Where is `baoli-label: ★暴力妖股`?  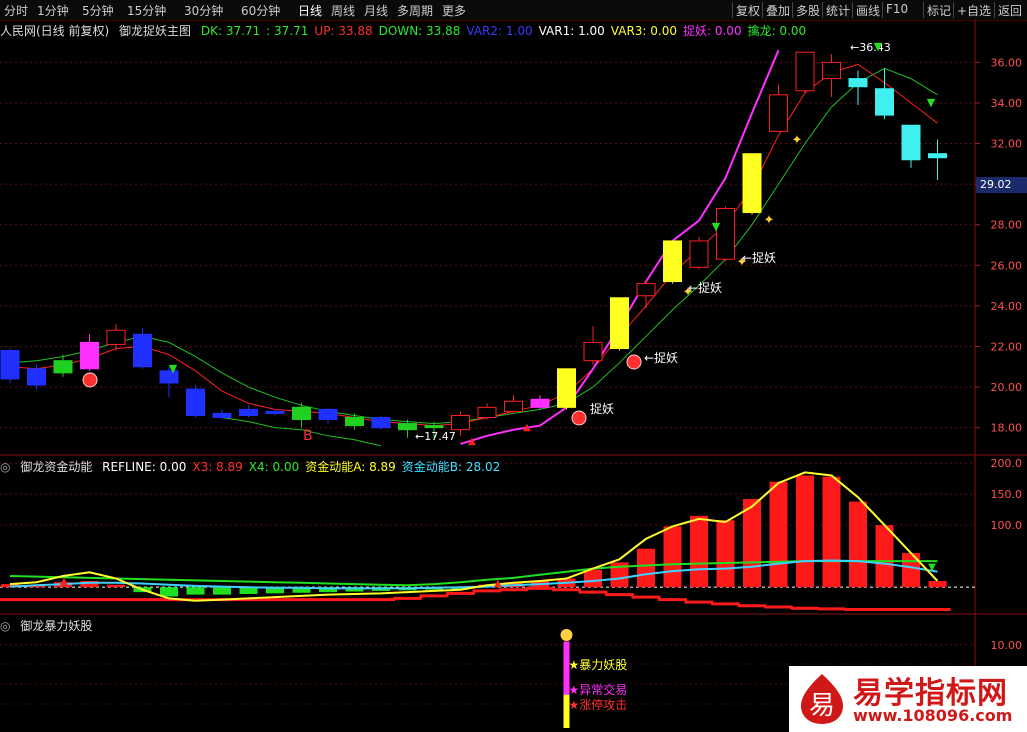
baoli-label: ★暴力妖股 is located at coordinates (598, 665).